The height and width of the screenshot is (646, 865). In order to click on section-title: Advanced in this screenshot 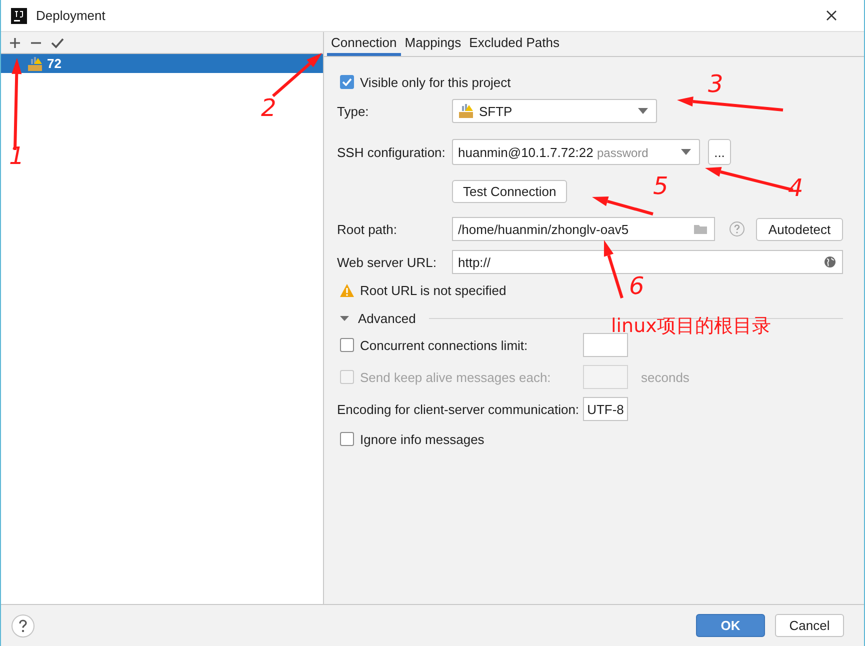, I will do `click(387, 318)`.